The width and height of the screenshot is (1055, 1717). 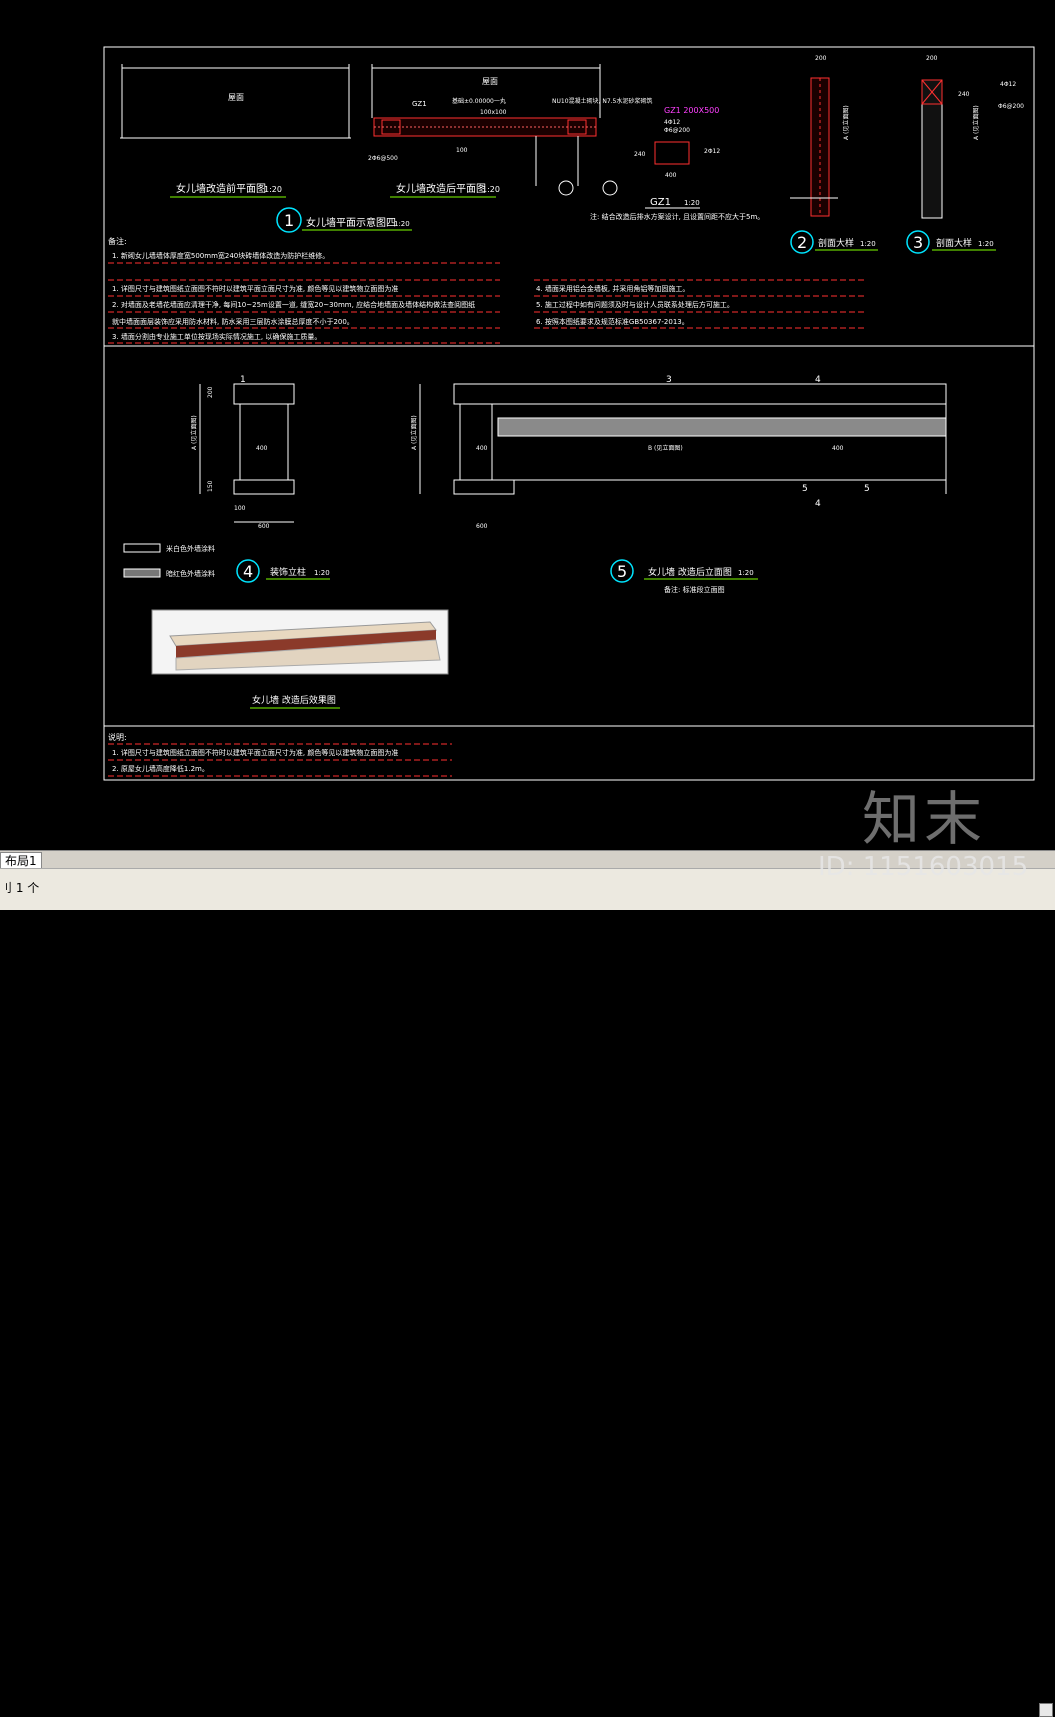 What do you see at coordinates (233, 321) in the screenshot?
I see `svg-text:就中墙面面层装饰应采用防水材料, 防水采用三层防水涂膜总厚度: 就中墙面面层装饰应采用防水材料, 防水采用三层防水涂膜总厚度不小于200。` at bounding box center [233, 321].